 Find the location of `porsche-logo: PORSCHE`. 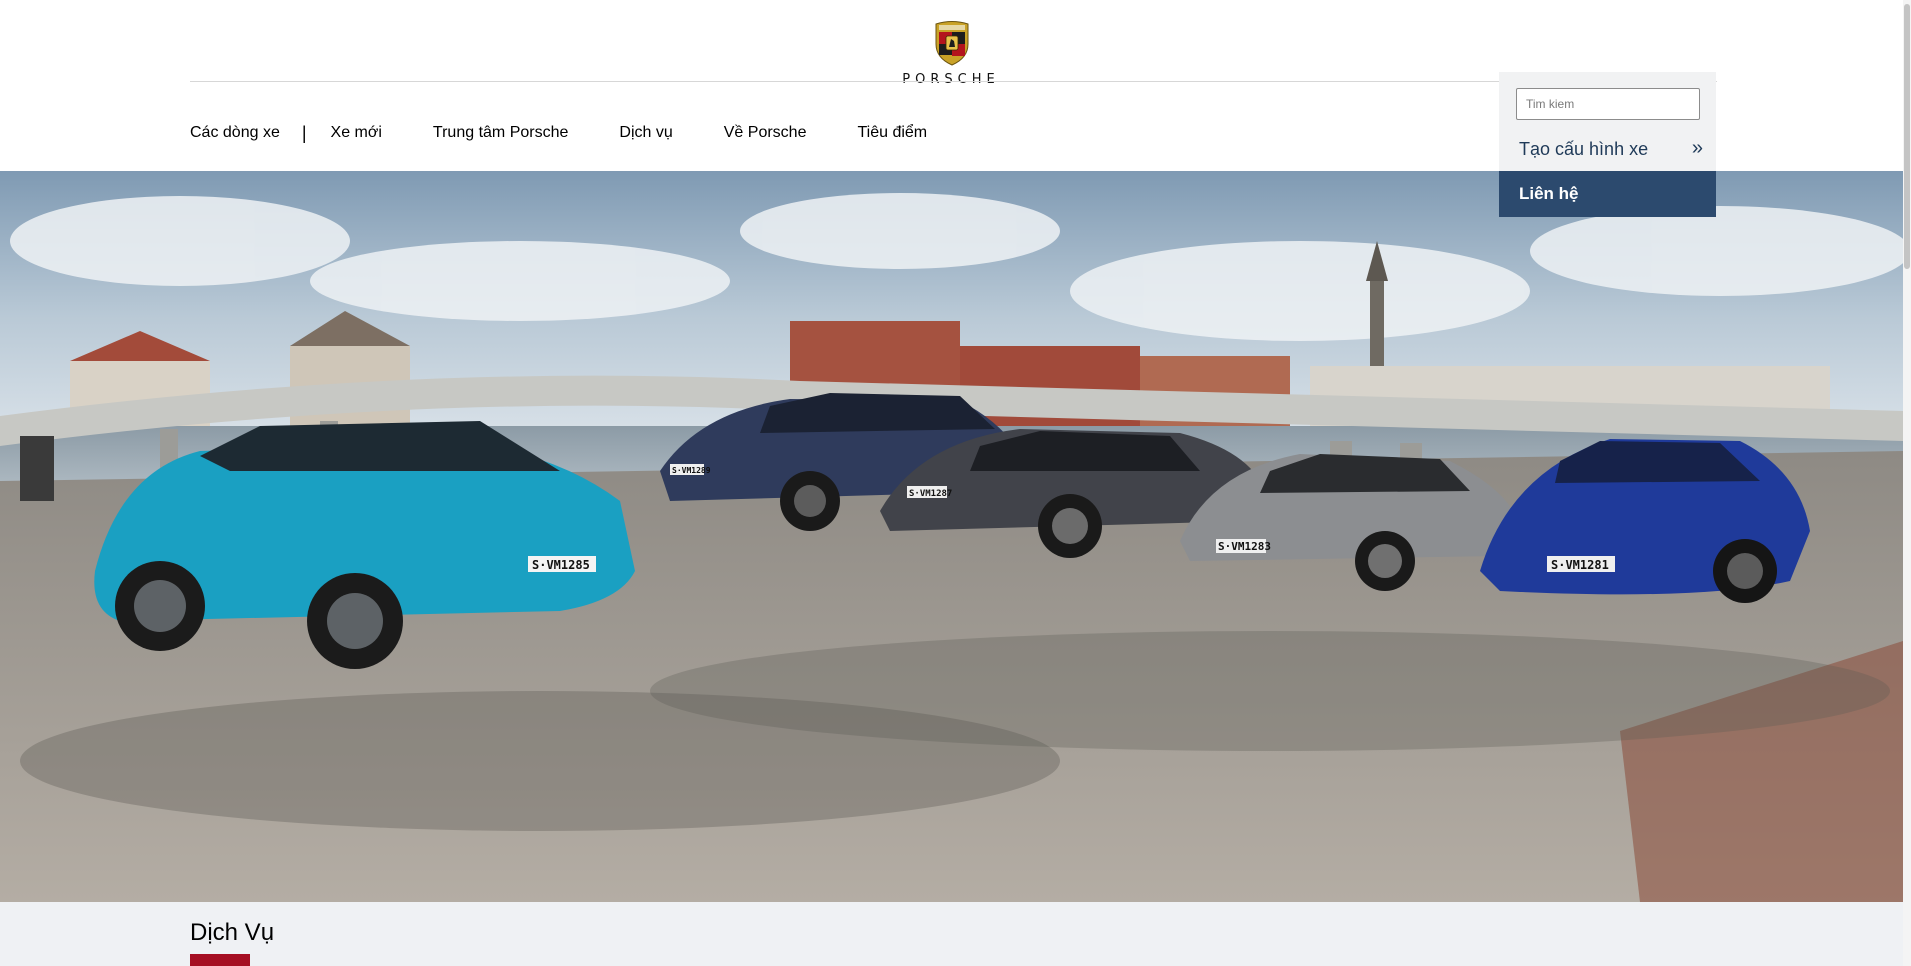

porsche-logo: PORSCHE is located at coordinates (951, 54).